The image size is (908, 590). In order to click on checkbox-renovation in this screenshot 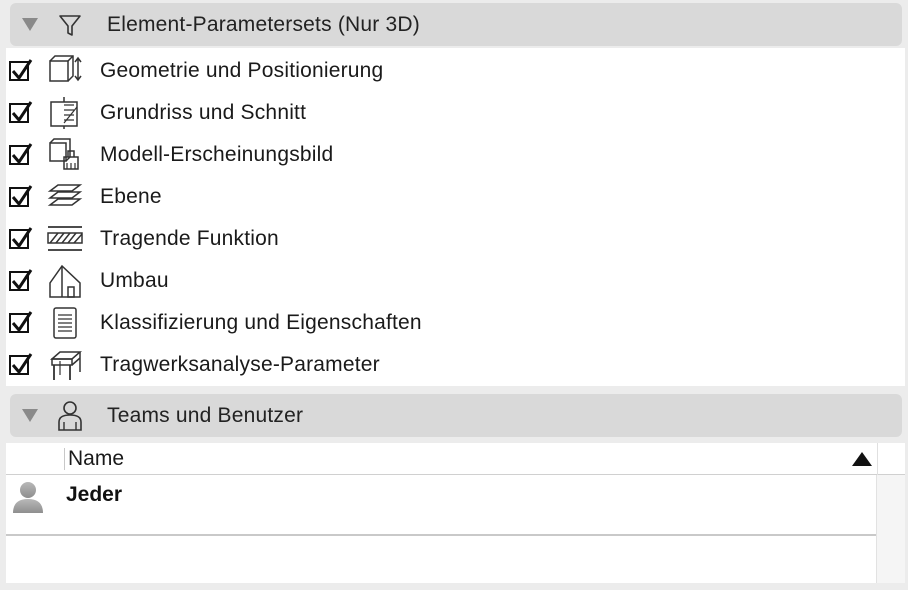, I will do `click(21, 280)`.